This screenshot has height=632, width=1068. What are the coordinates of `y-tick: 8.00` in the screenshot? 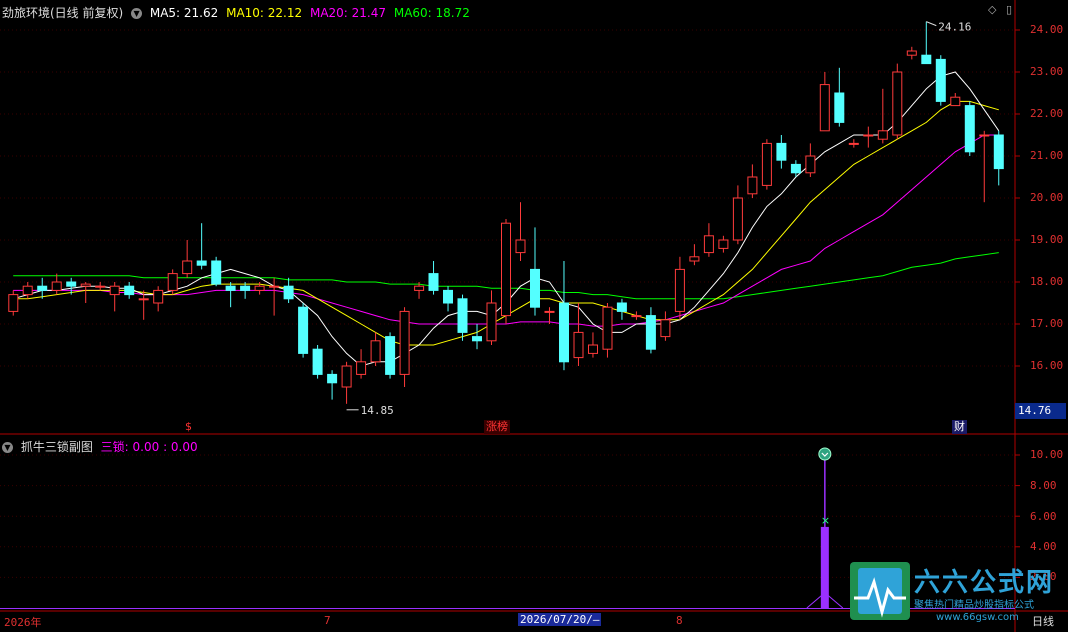 It's located at (1043, 485).